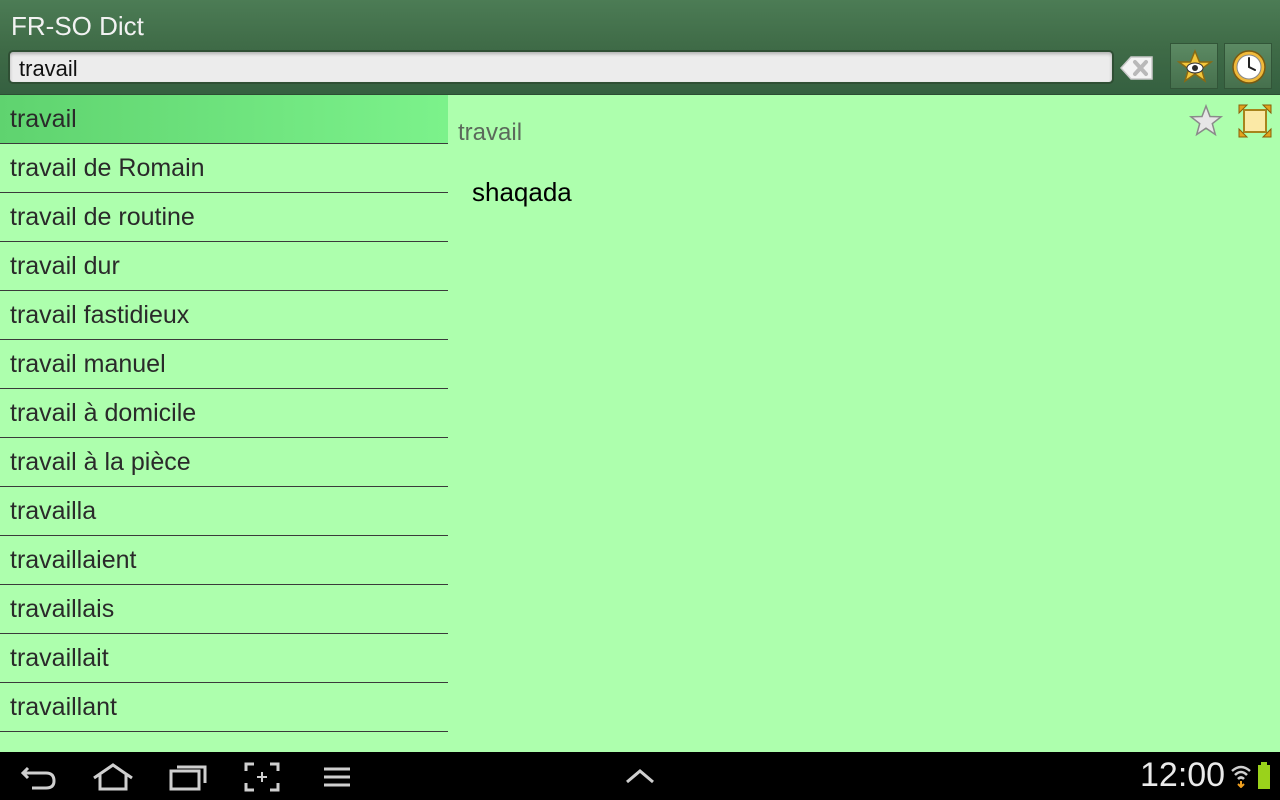  Describe the element at coordinates (1255, 123) in the screenshot. I see `fullscreen-icon` at that location.